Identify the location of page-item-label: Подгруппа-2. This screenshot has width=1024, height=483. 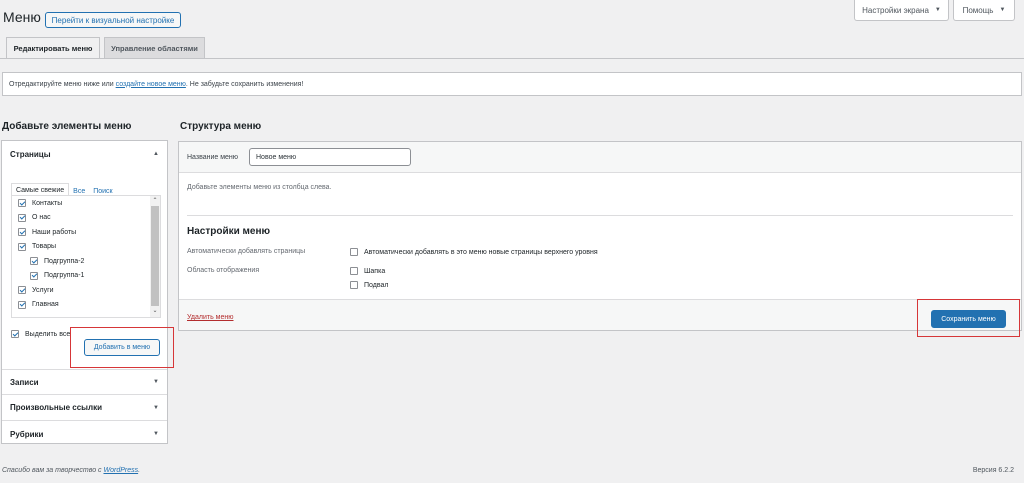
(64, 261).